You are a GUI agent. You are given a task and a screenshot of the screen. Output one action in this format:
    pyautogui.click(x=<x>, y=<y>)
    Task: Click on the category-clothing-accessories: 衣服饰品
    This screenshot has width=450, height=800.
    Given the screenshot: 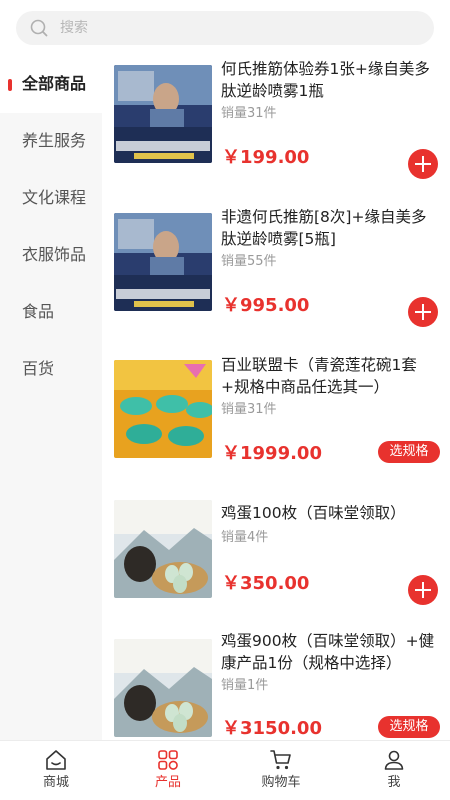 What is the action you would take?
    pyautogui.click(x=51, y=255)
    